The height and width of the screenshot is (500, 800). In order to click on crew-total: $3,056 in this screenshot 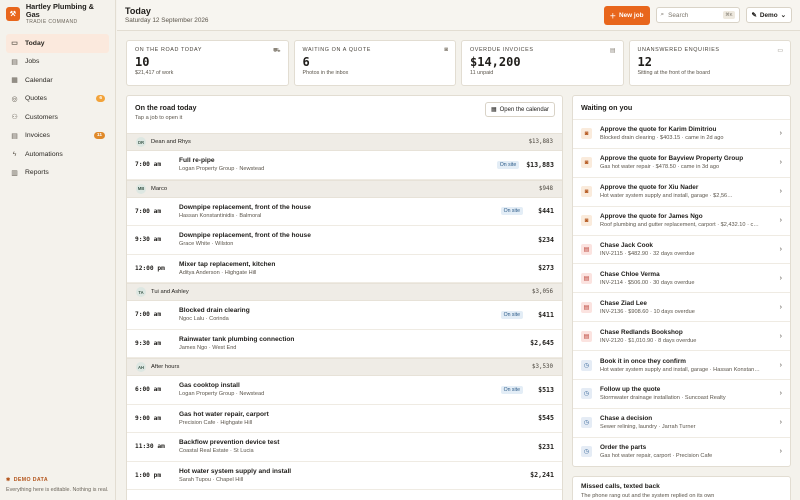, I will do `click(542, 292)`.